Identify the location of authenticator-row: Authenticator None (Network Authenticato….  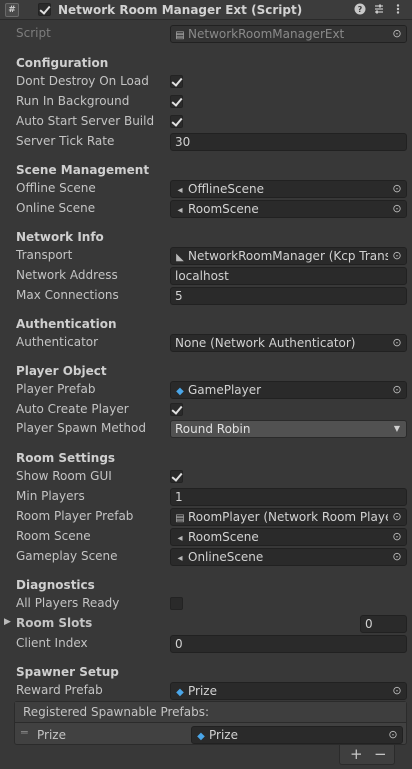
(206, 343).